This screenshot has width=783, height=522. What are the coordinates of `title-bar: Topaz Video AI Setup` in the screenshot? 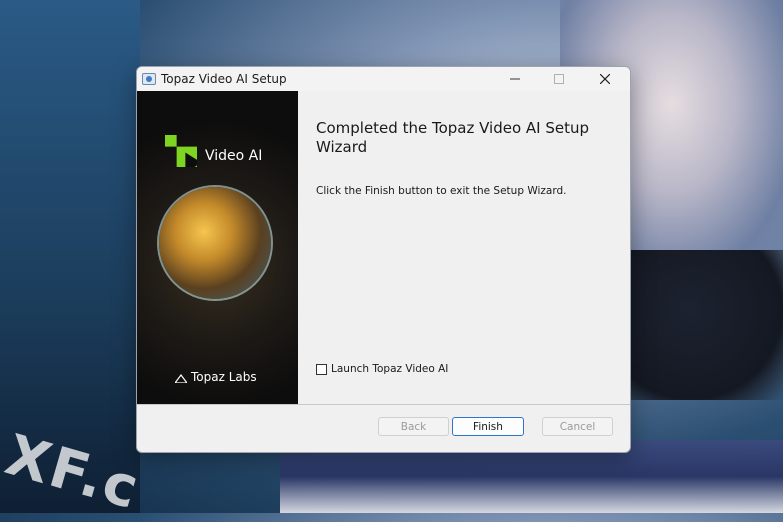 It's located at (383, 79).